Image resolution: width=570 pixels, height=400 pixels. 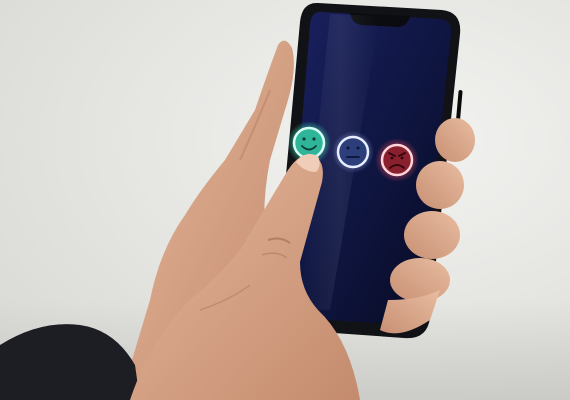 I want to click on sweater-sleeve, so click(x=70, y=362).